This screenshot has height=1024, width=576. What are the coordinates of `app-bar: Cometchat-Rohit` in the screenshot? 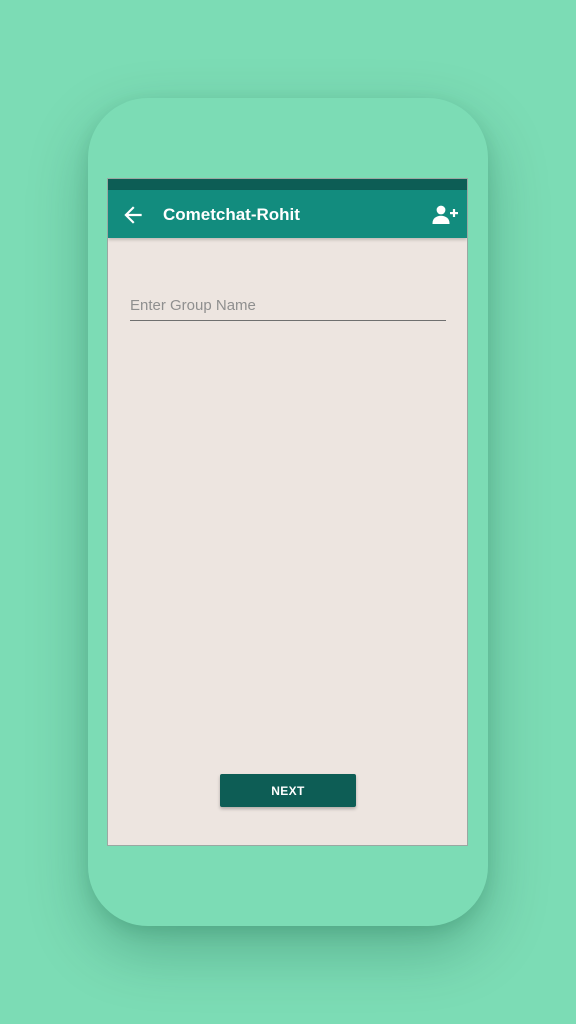 It's located at (287, 214).